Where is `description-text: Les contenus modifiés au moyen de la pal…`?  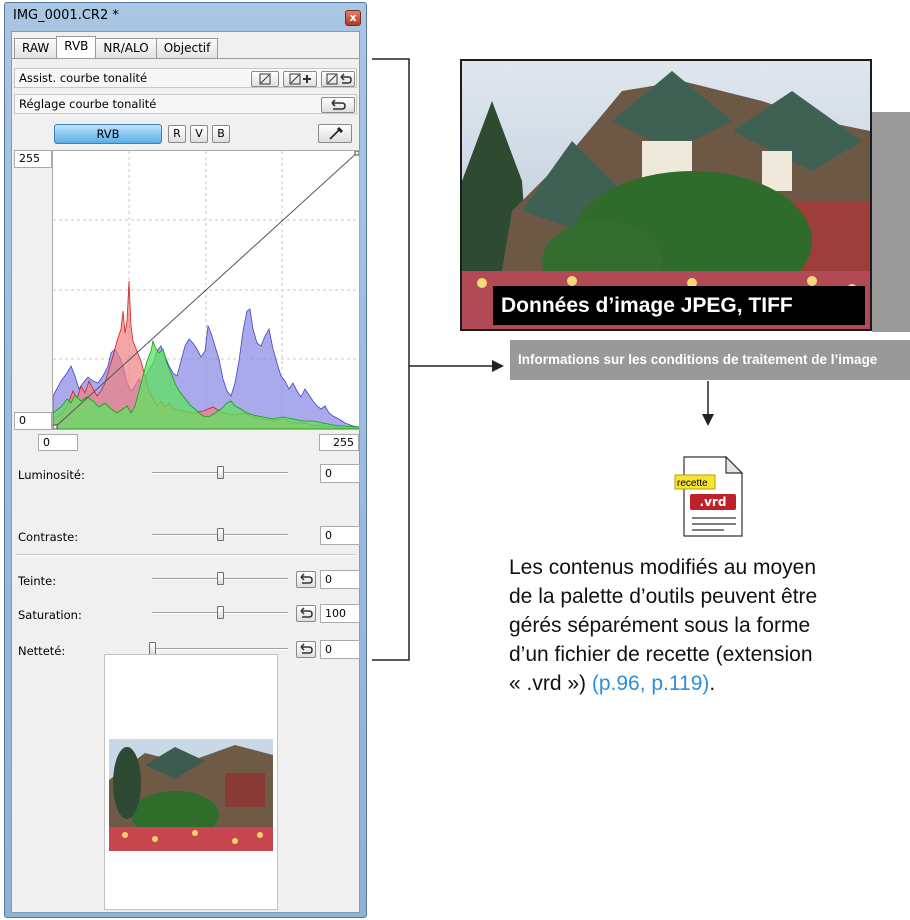 description-text: Les contenus modifiés au moyen de la pal… is located at coordinates (709, 625).